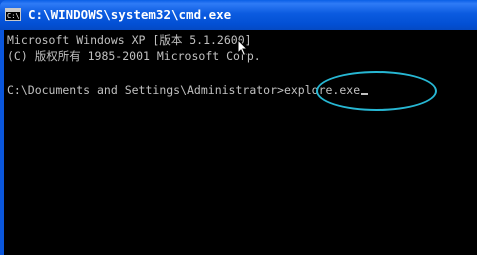 The height and width of the screenshot is (255, 477). I want to click on highlight-ellipse, so click(376, 91).